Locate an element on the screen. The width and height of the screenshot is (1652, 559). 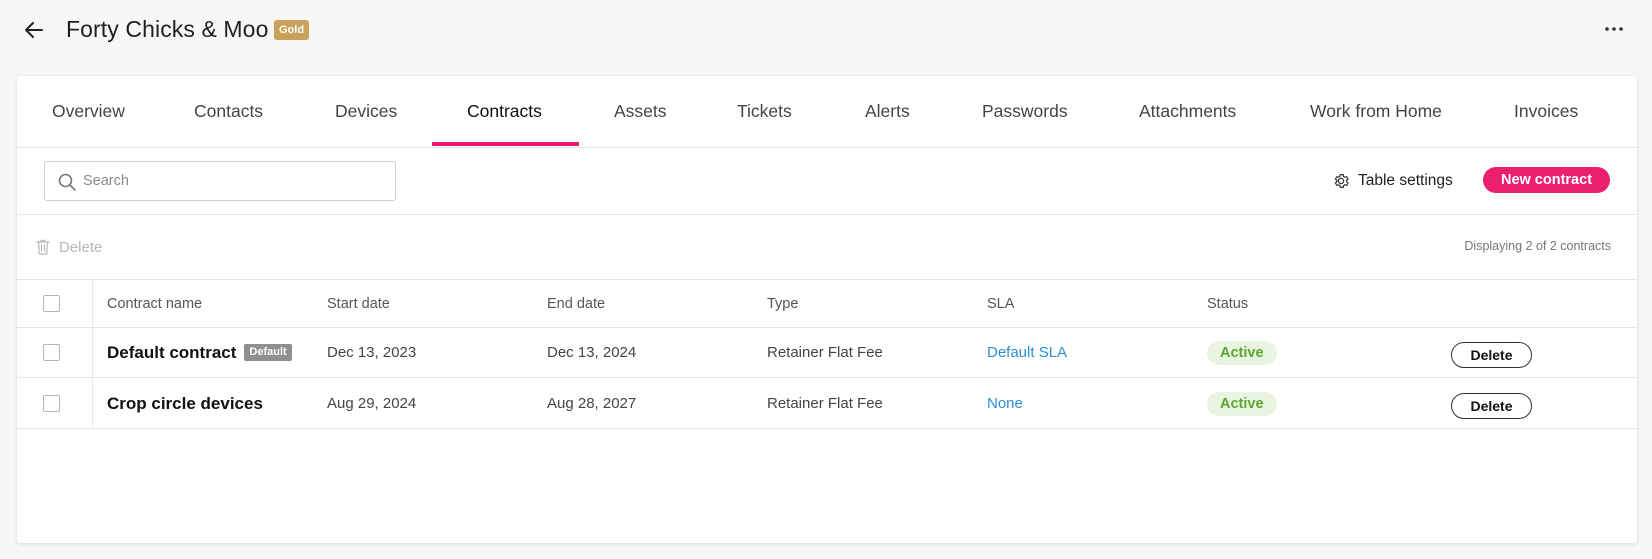
tier-badge: Gold is located at coordinates (292, 30).